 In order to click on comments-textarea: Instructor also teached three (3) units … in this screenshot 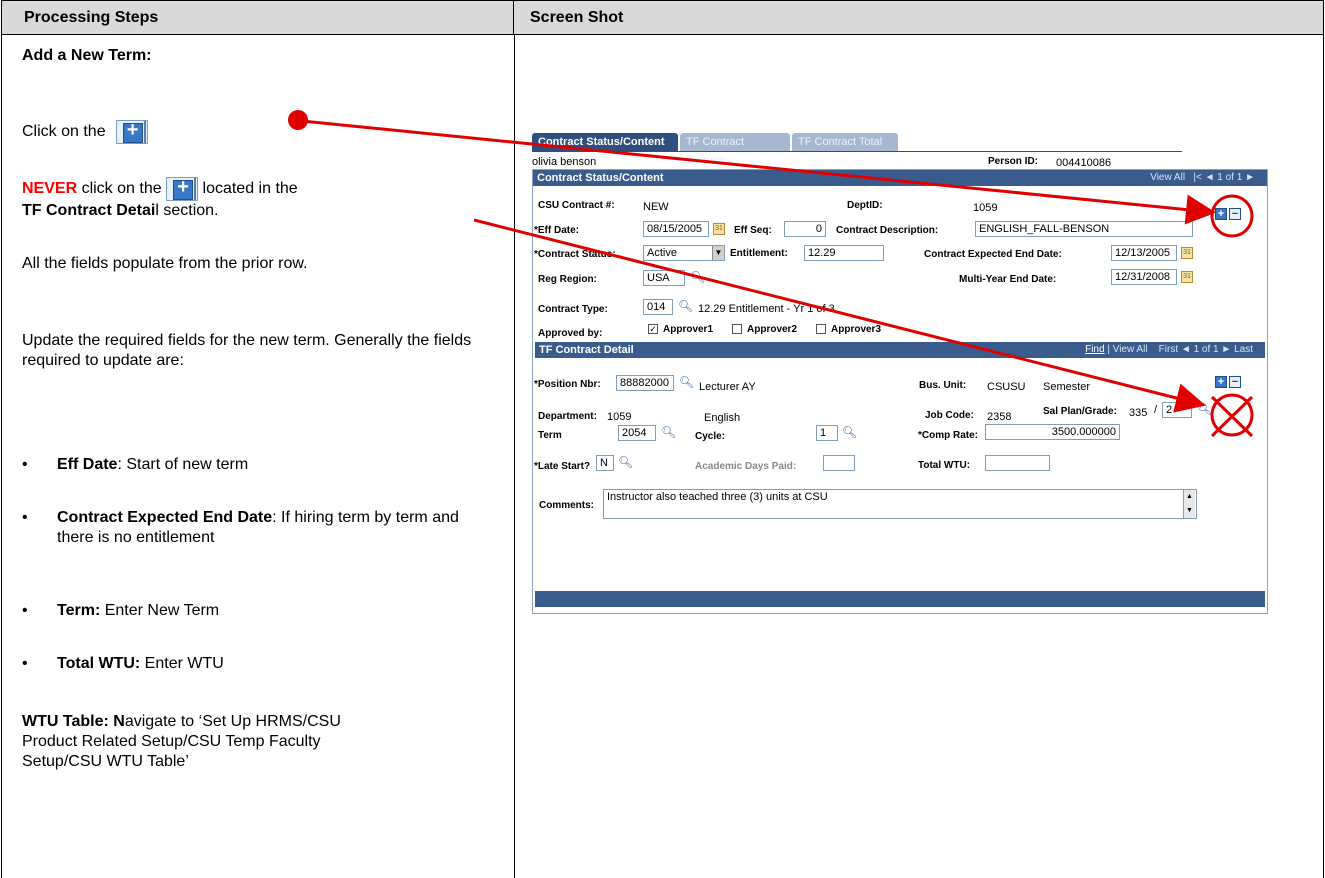, I will do `click(900, 504)`.